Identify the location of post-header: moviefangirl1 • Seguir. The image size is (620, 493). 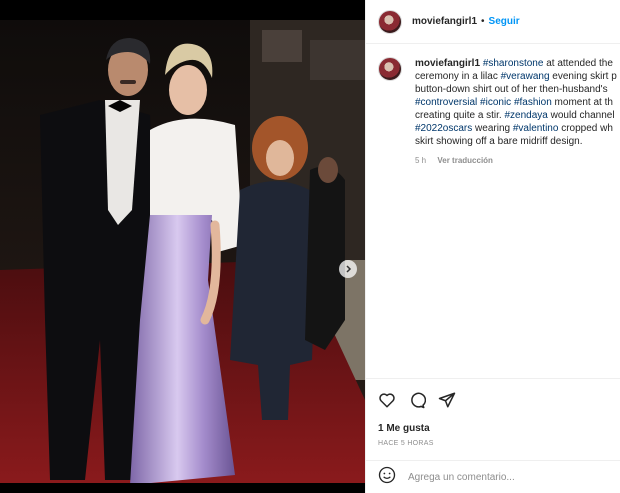
(493, 22).